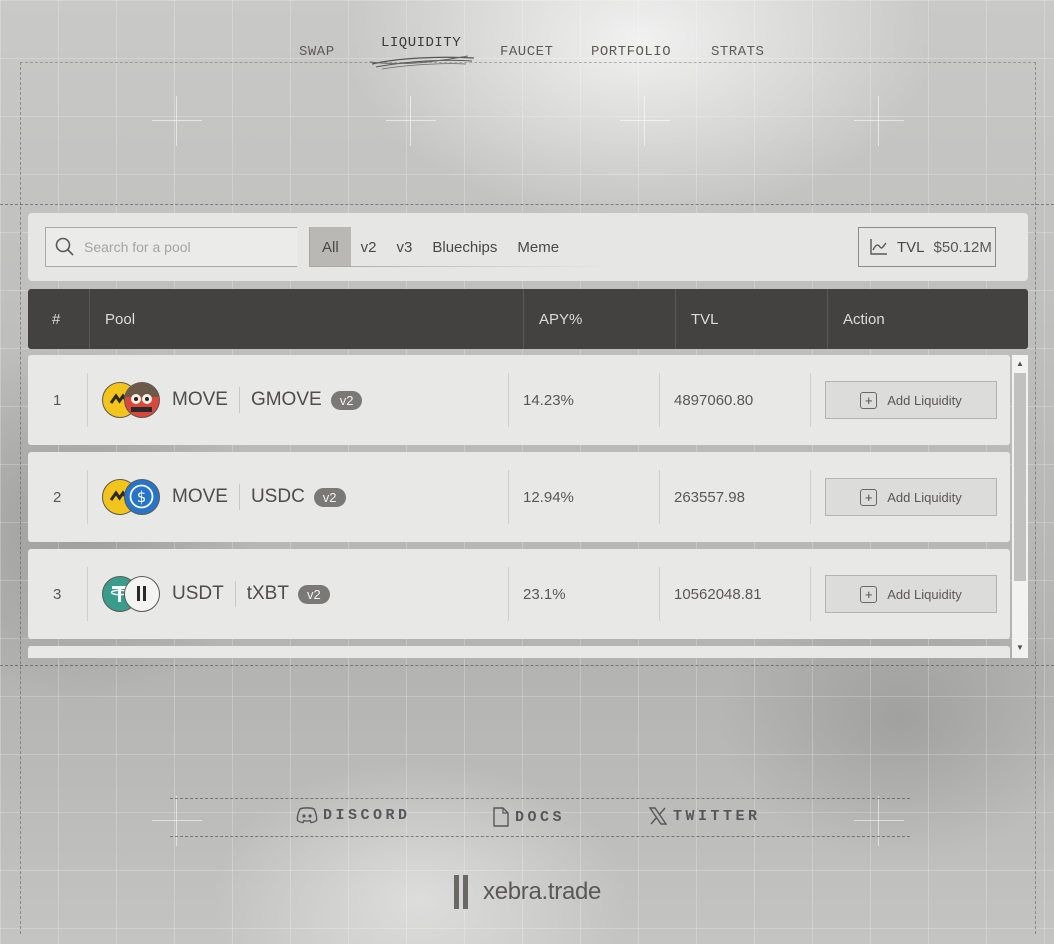  I want to click on usdc-token-icon: $, so click(142, 497).